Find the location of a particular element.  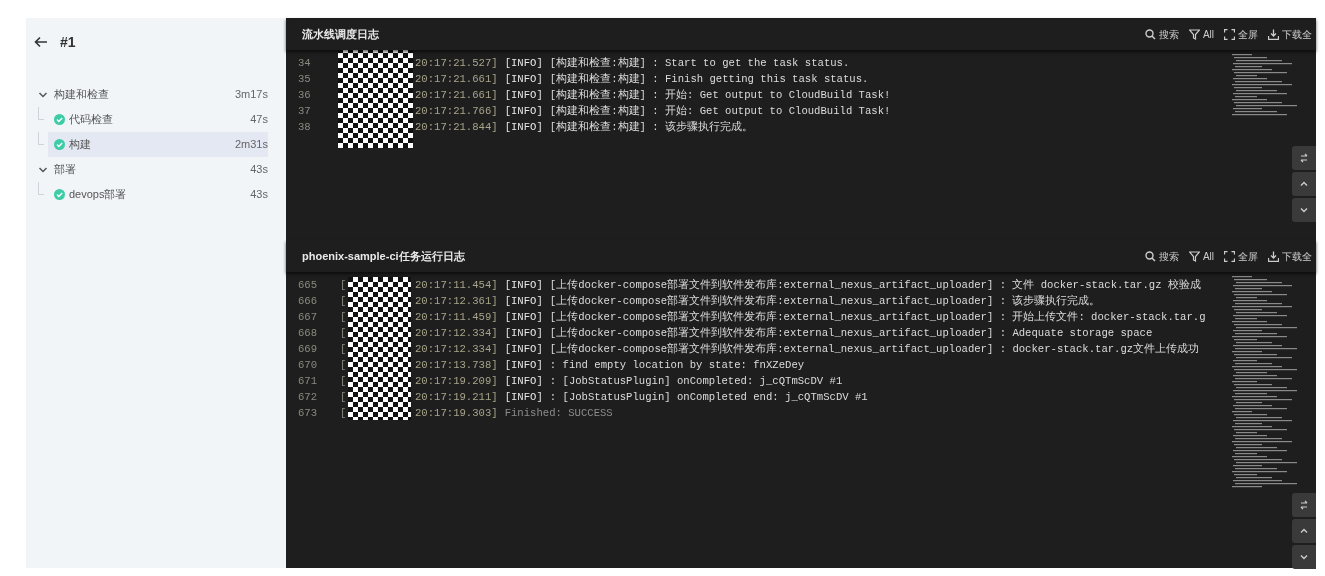

stage-duration: 43s is located at coordinates (259, 170).